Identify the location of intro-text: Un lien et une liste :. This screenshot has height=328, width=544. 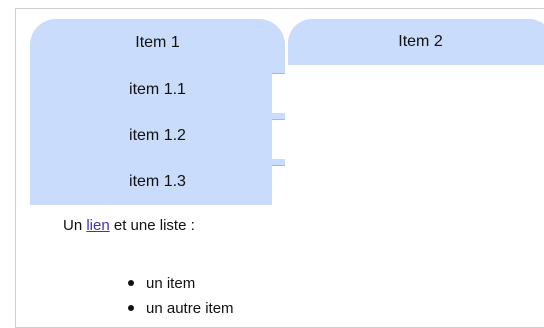
(129, 226).